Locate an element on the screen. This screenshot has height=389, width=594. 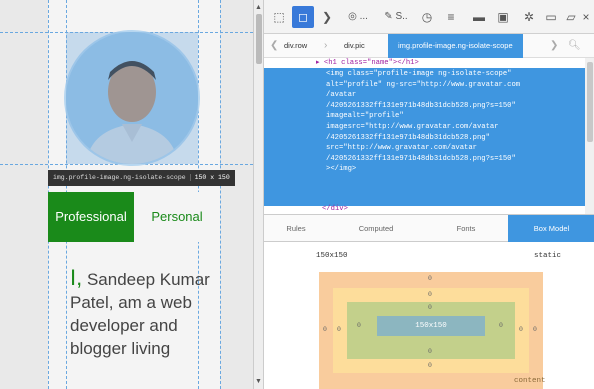
markup-scrollbar is located at coordinates (589, 136).